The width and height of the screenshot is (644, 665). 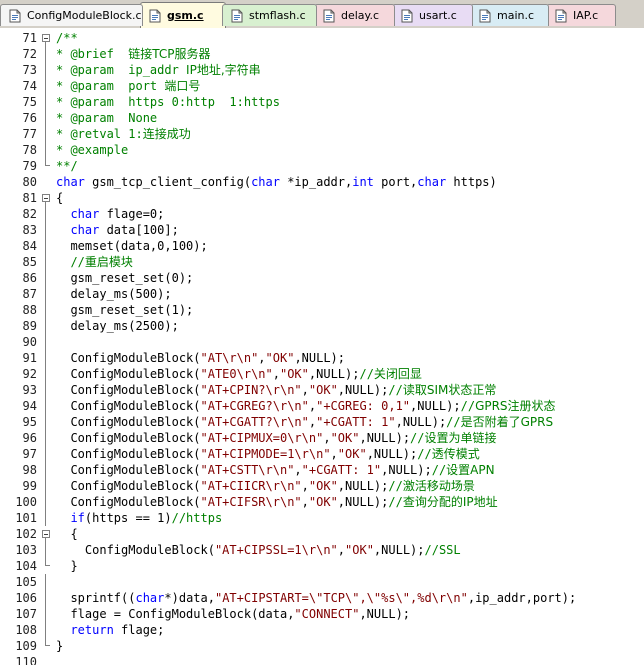 What do you see at coordinates (60, 198) in the screenshot?
I see `code-token: {` at bounding box center [60, 198].